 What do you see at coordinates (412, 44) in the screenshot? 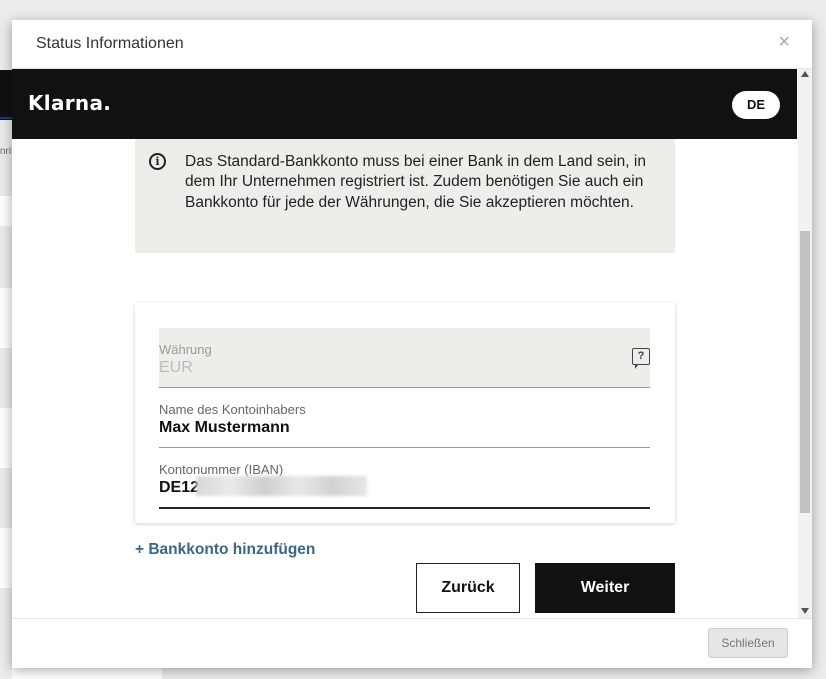
I see `modal-header: Status Informationen ×` at bounding box center [412, 44].